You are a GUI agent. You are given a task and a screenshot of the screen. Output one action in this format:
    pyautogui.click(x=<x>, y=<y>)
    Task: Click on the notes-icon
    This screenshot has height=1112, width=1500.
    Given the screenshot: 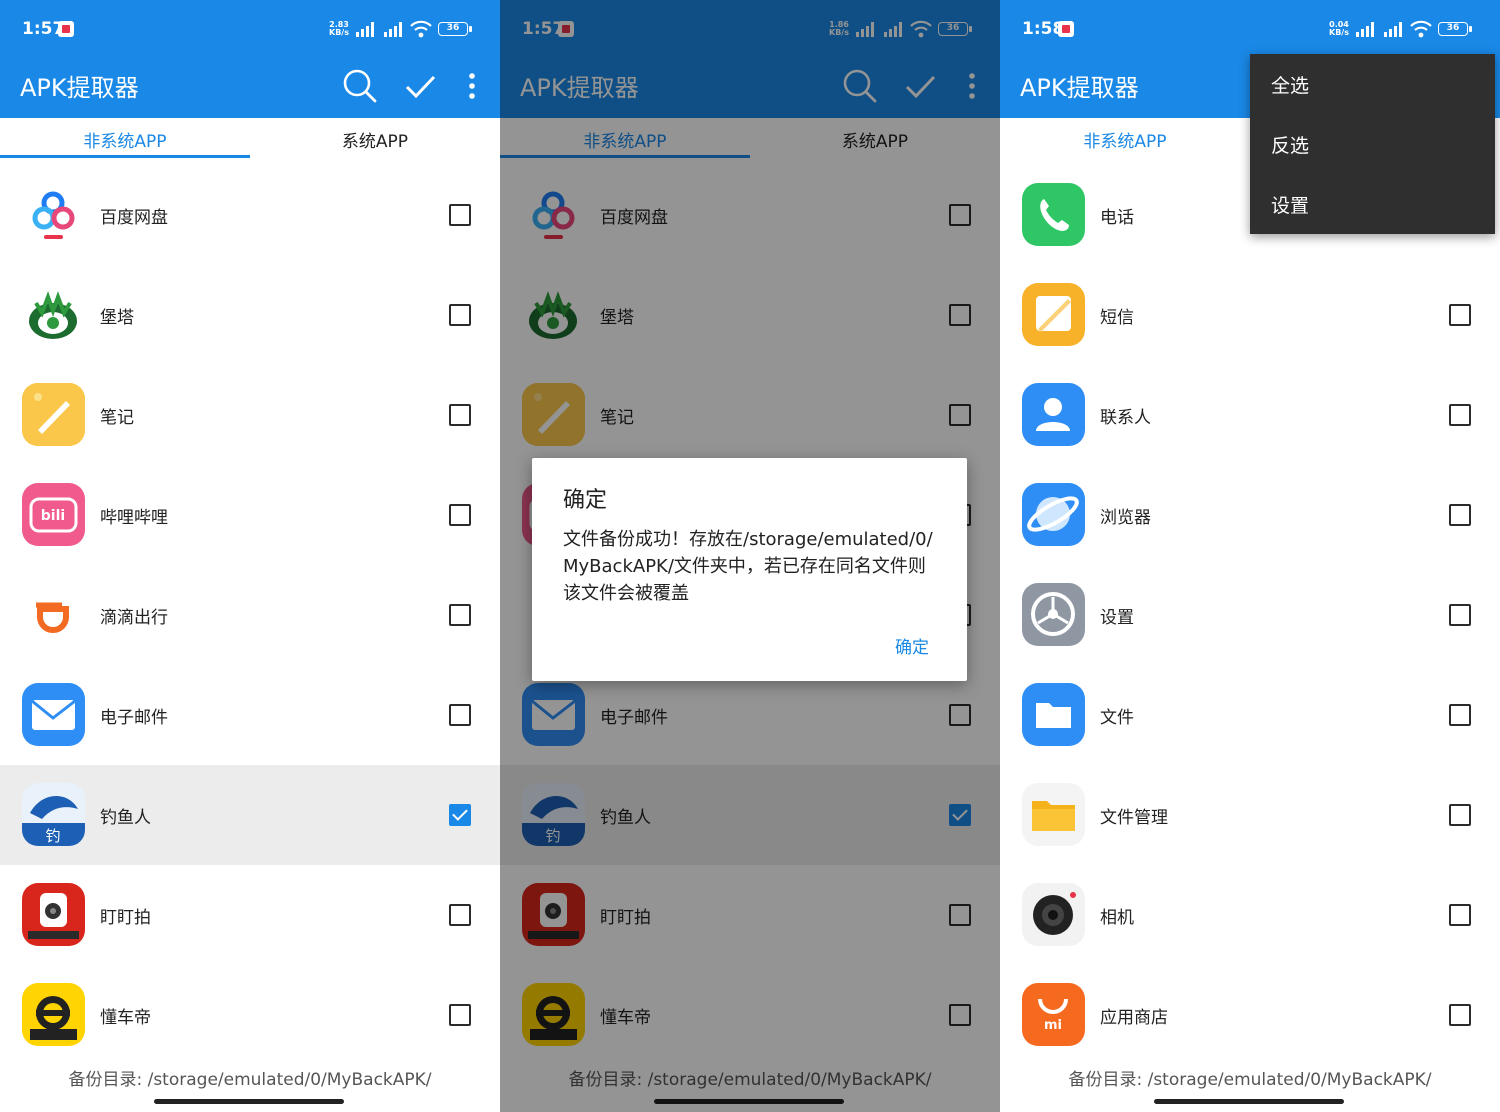 What is the action you would take?
    pyautogui.click(x=53, y=414)
    